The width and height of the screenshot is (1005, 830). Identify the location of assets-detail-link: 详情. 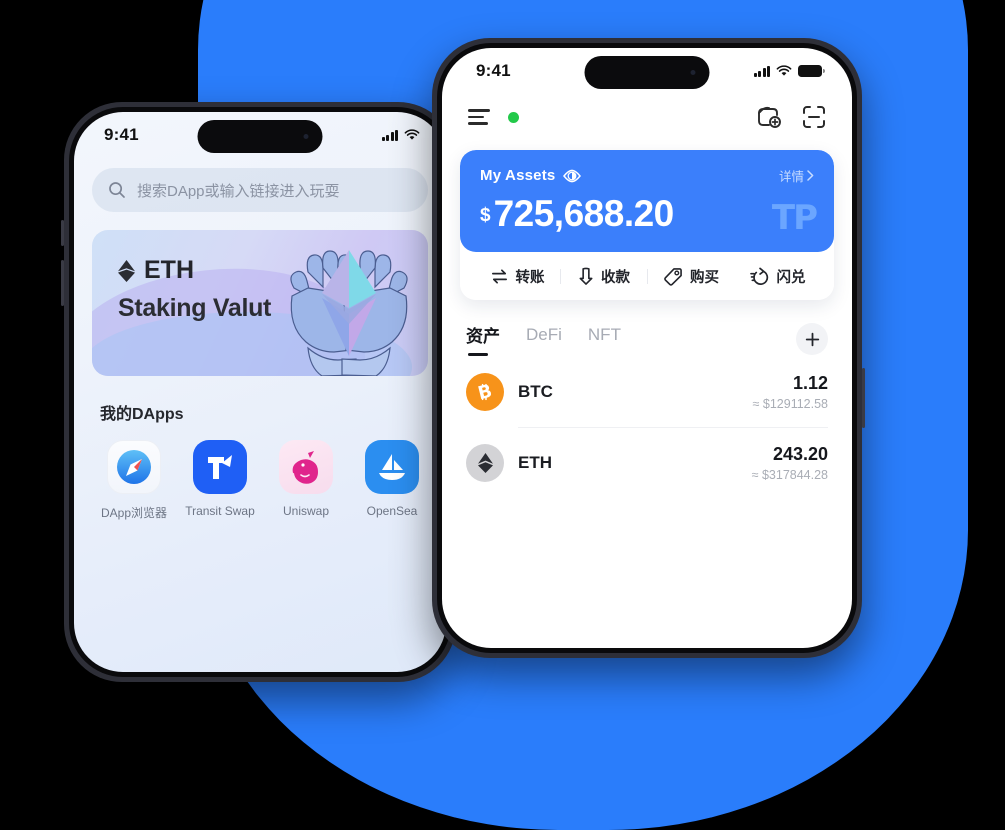
(796, 175).